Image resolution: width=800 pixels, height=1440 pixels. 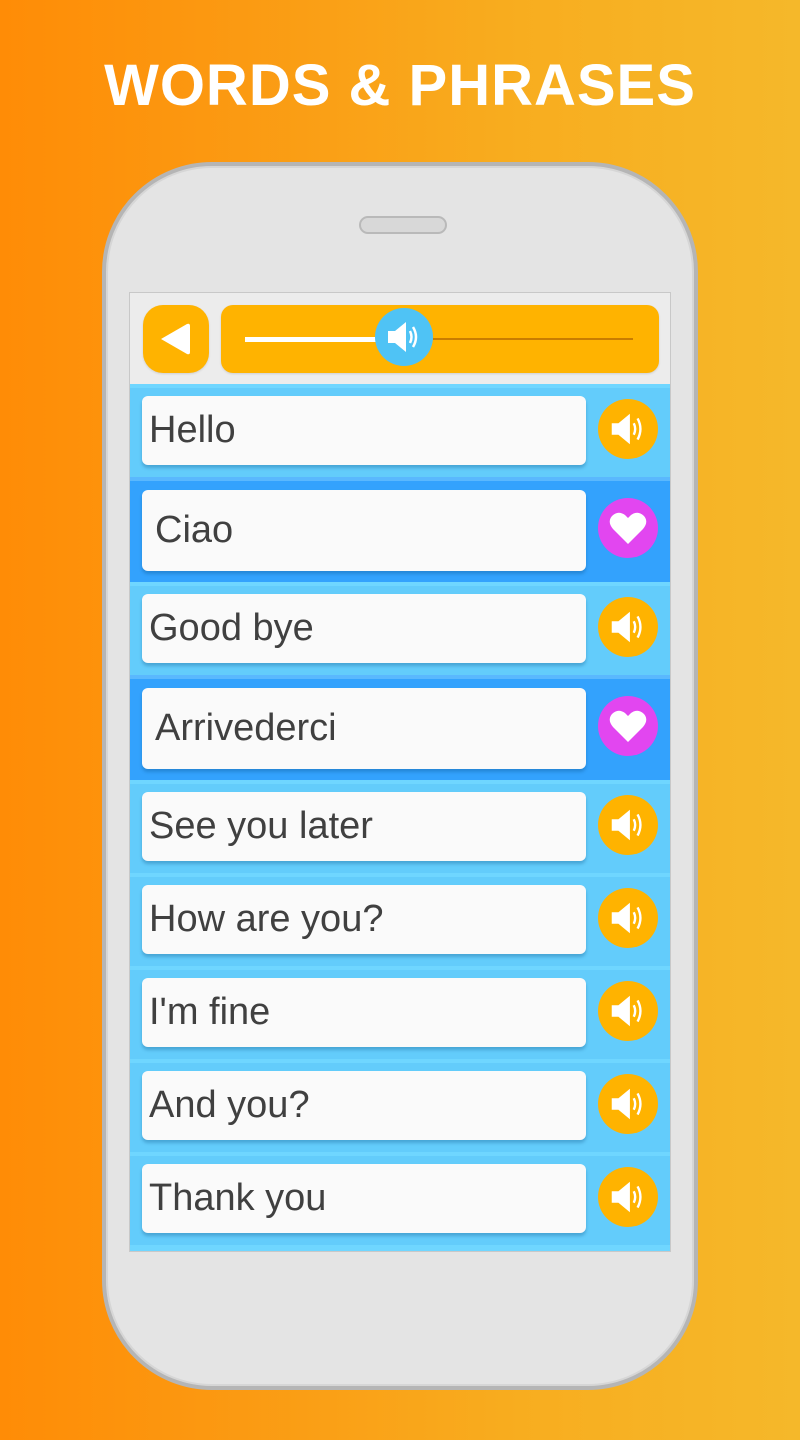 I want to click on phrase-row: I'm fine, so click(x=400, y=1012).